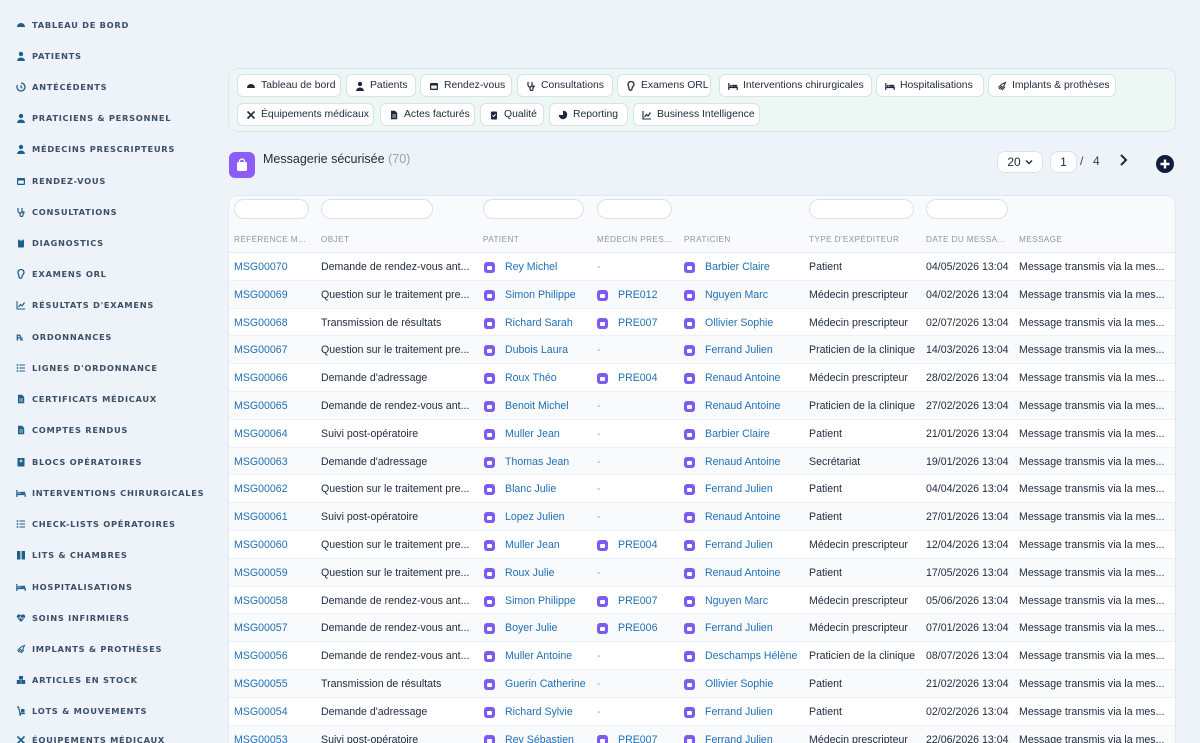  What do you see at coordinates (274, 517) in the screenshot?
I see `message-reference-link: MSG00061` at bounding box center [274, 517].